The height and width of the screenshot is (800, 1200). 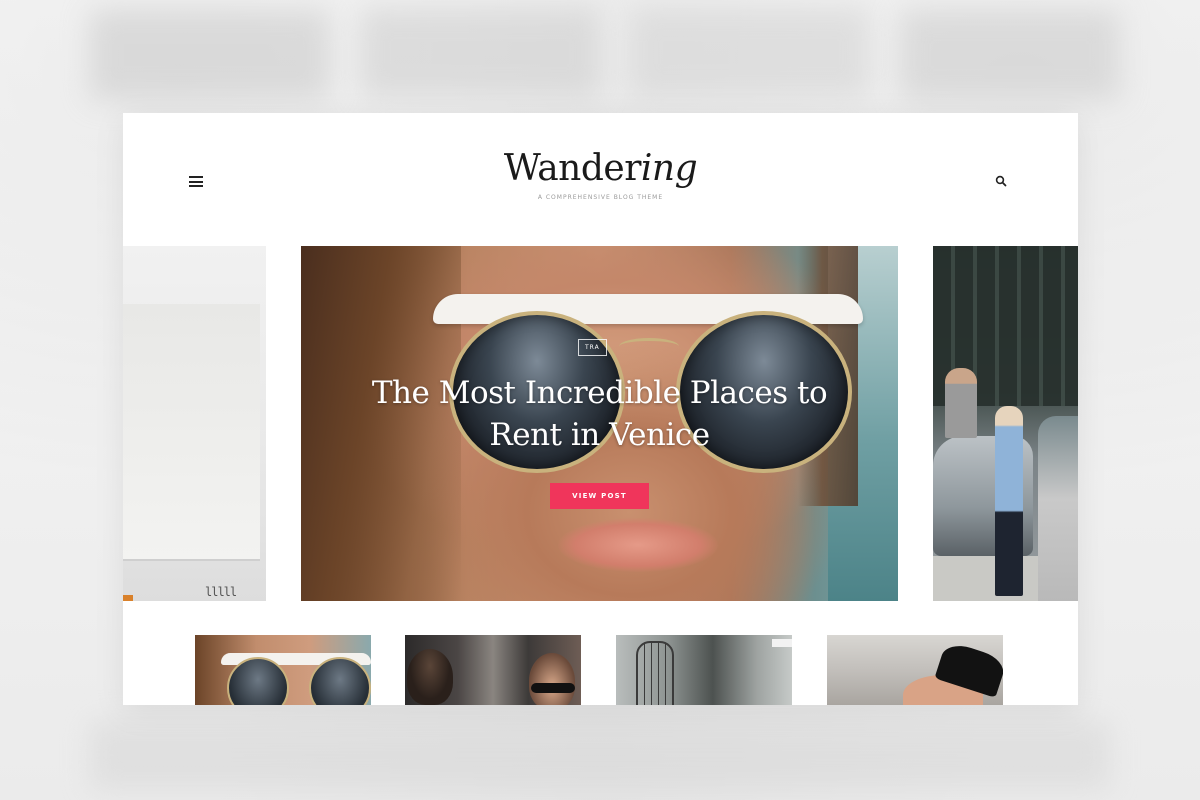 What do you see at coordinates (669, 168) in the screenshot?
I see `logo-text-italic: ing` at bounding box center [669, 168].